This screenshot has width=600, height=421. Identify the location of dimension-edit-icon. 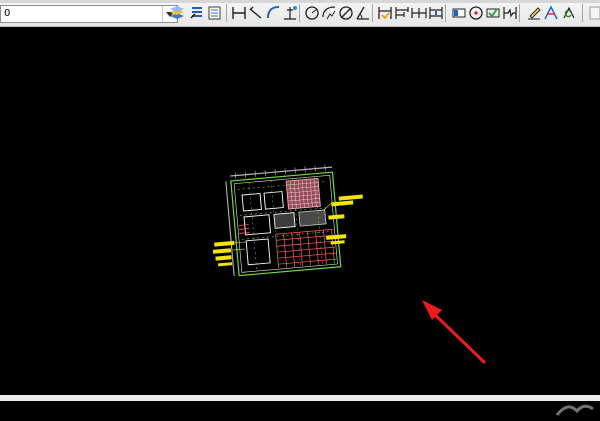
(534, 13).